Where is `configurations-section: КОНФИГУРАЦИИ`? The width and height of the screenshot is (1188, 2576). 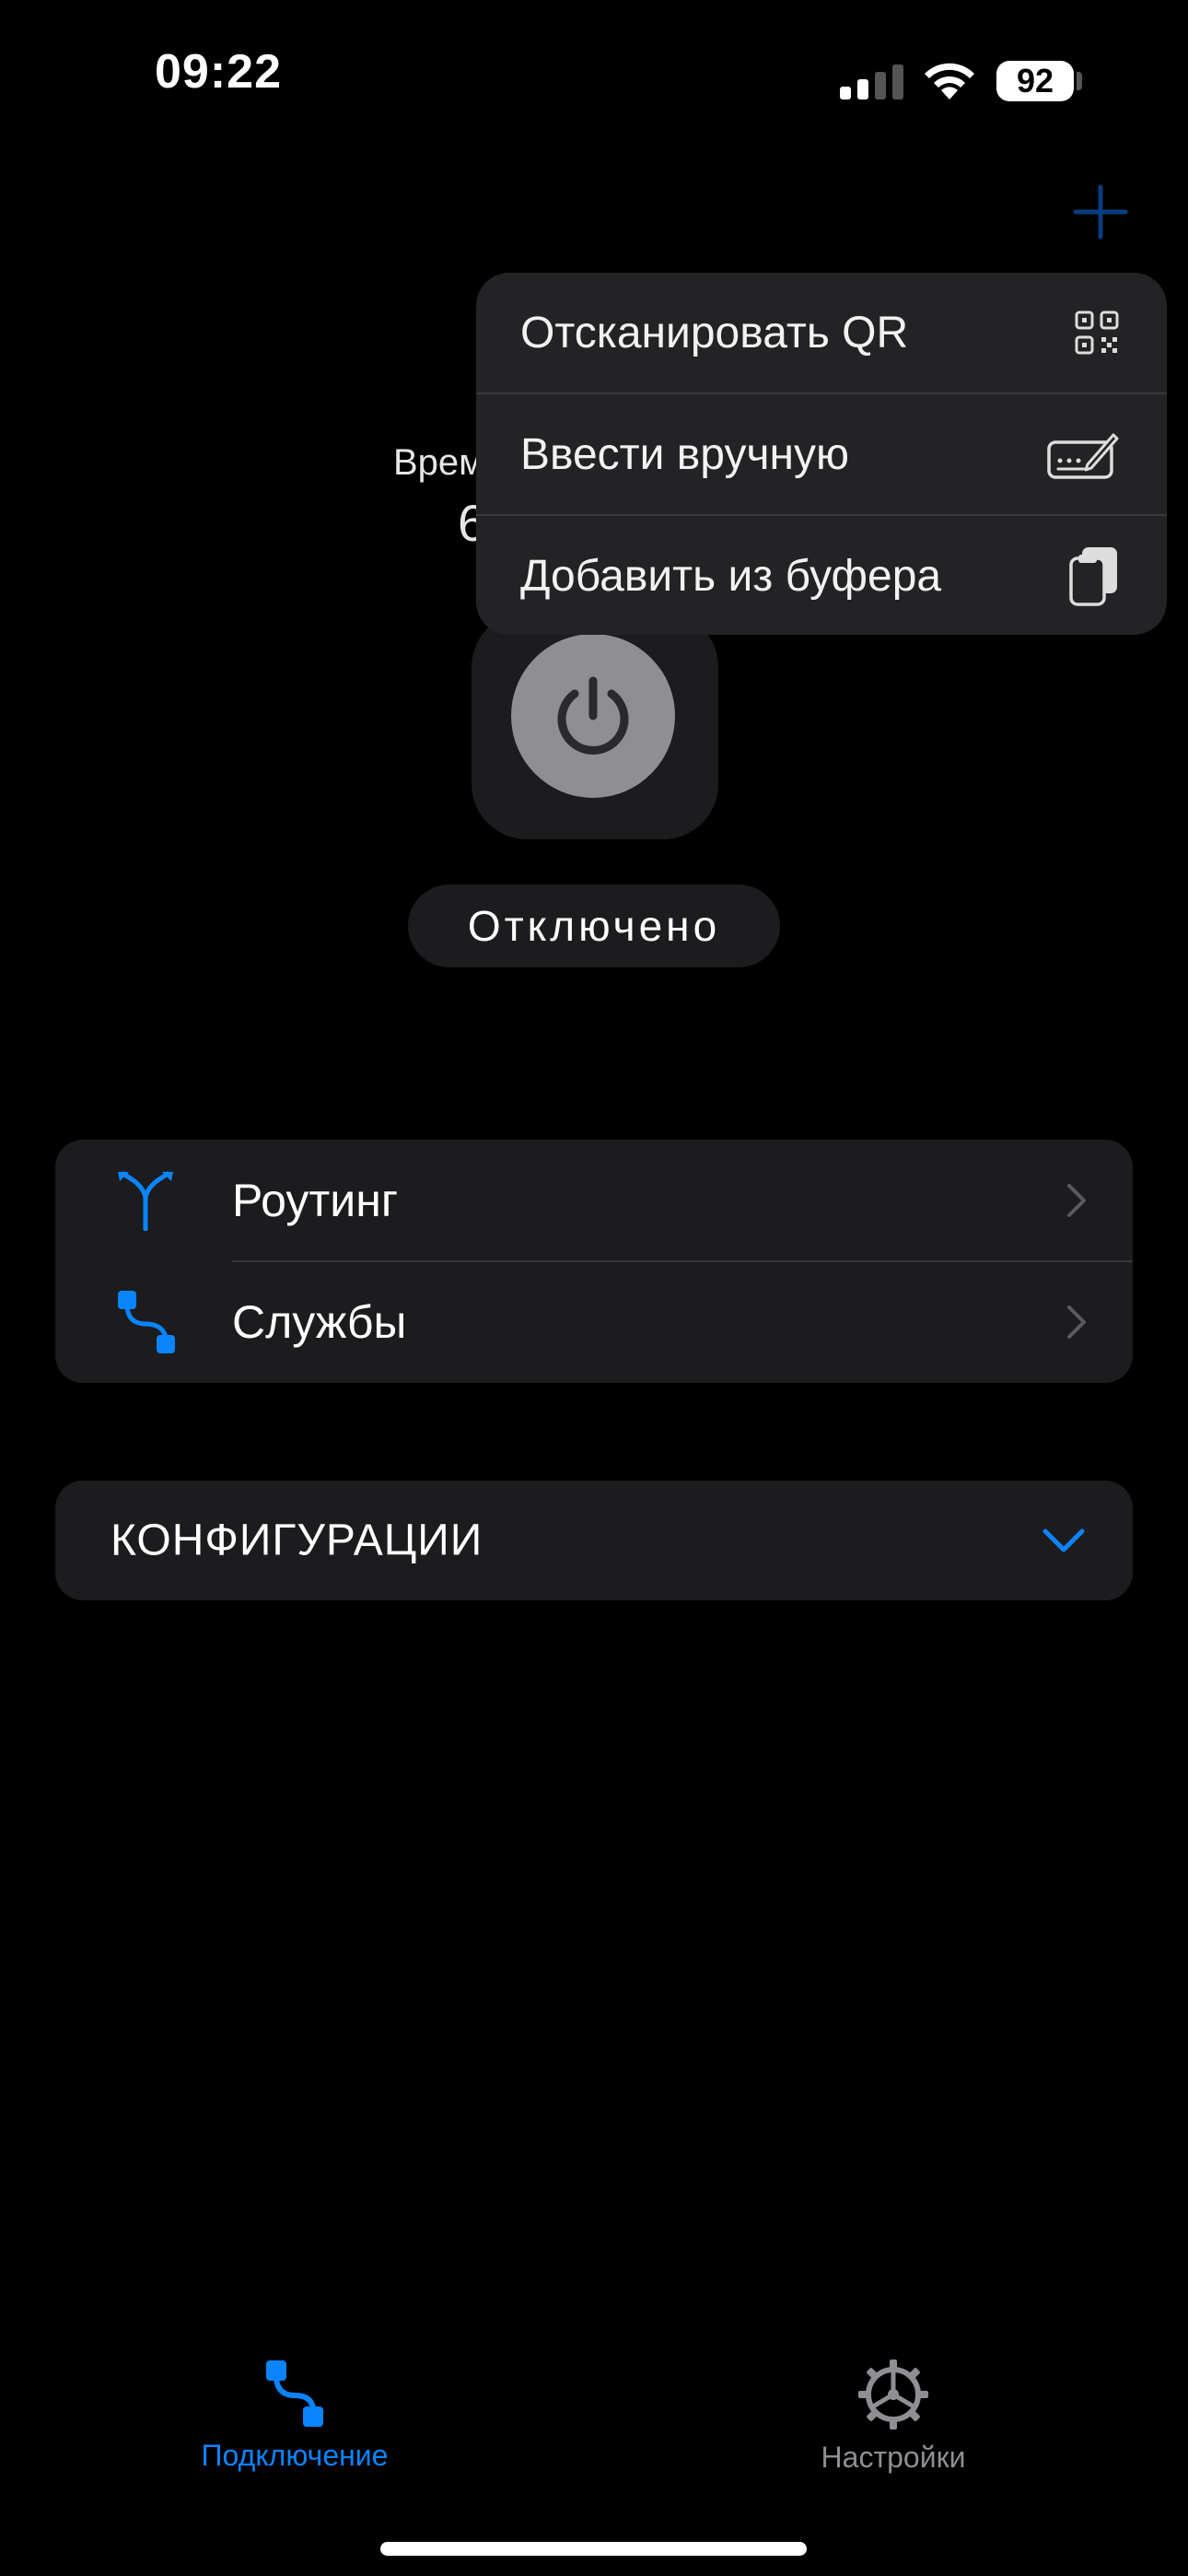 configurations-section: КОНФИГУРАЦИИ is located at coordinates (594, 1540).